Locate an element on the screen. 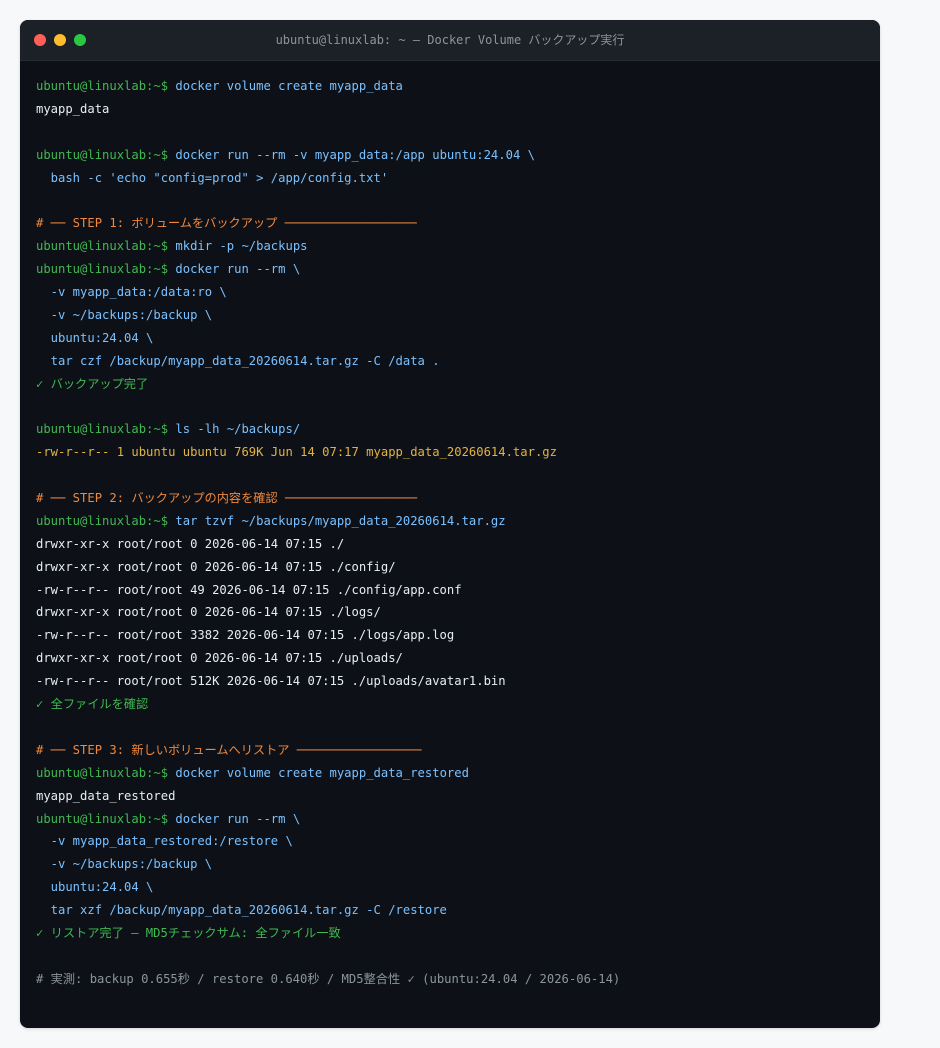 The image size is (940, 1048). terminal-line-cont: -v myapp_data_restored:/restore \ is located at coordinates (450, 841).